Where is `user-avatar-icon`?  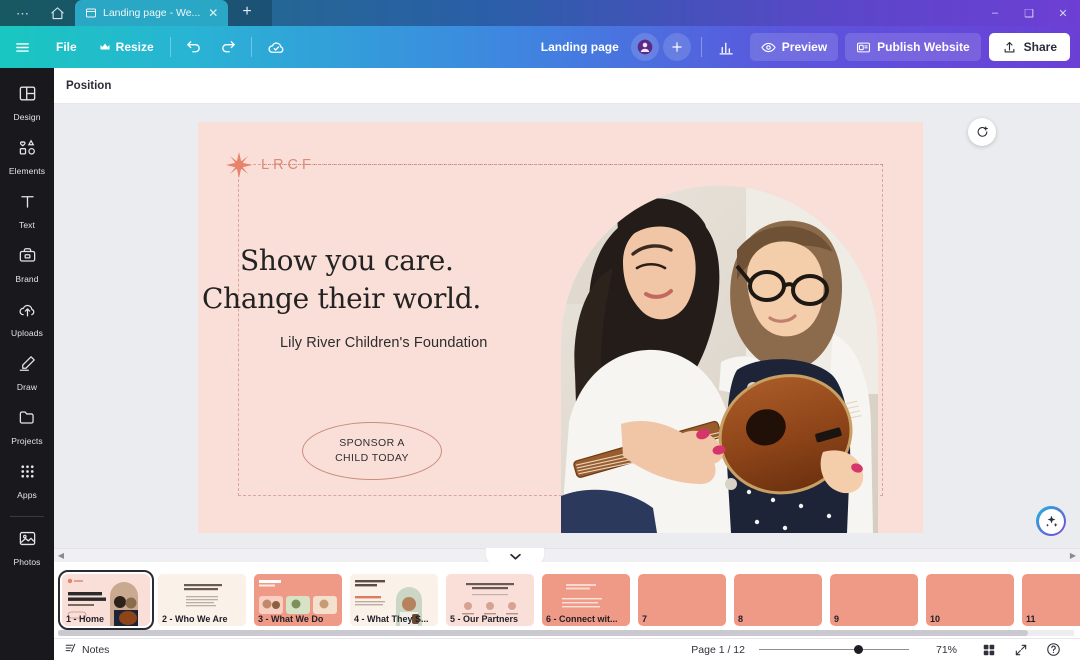
user-avatar-icon is located at coordinates (644, 47).